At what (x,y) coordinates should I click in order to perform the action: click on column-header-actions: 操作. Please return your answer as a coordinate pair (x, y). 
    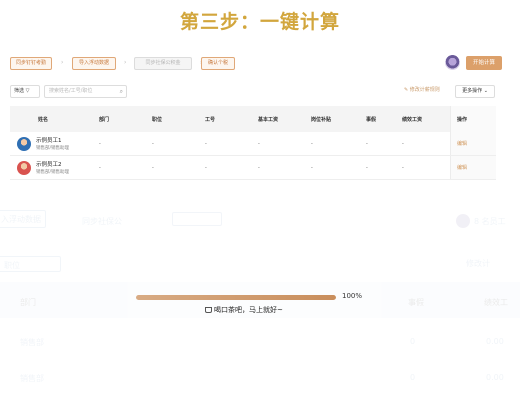
    Looking at the image, I should click on (473, 119).